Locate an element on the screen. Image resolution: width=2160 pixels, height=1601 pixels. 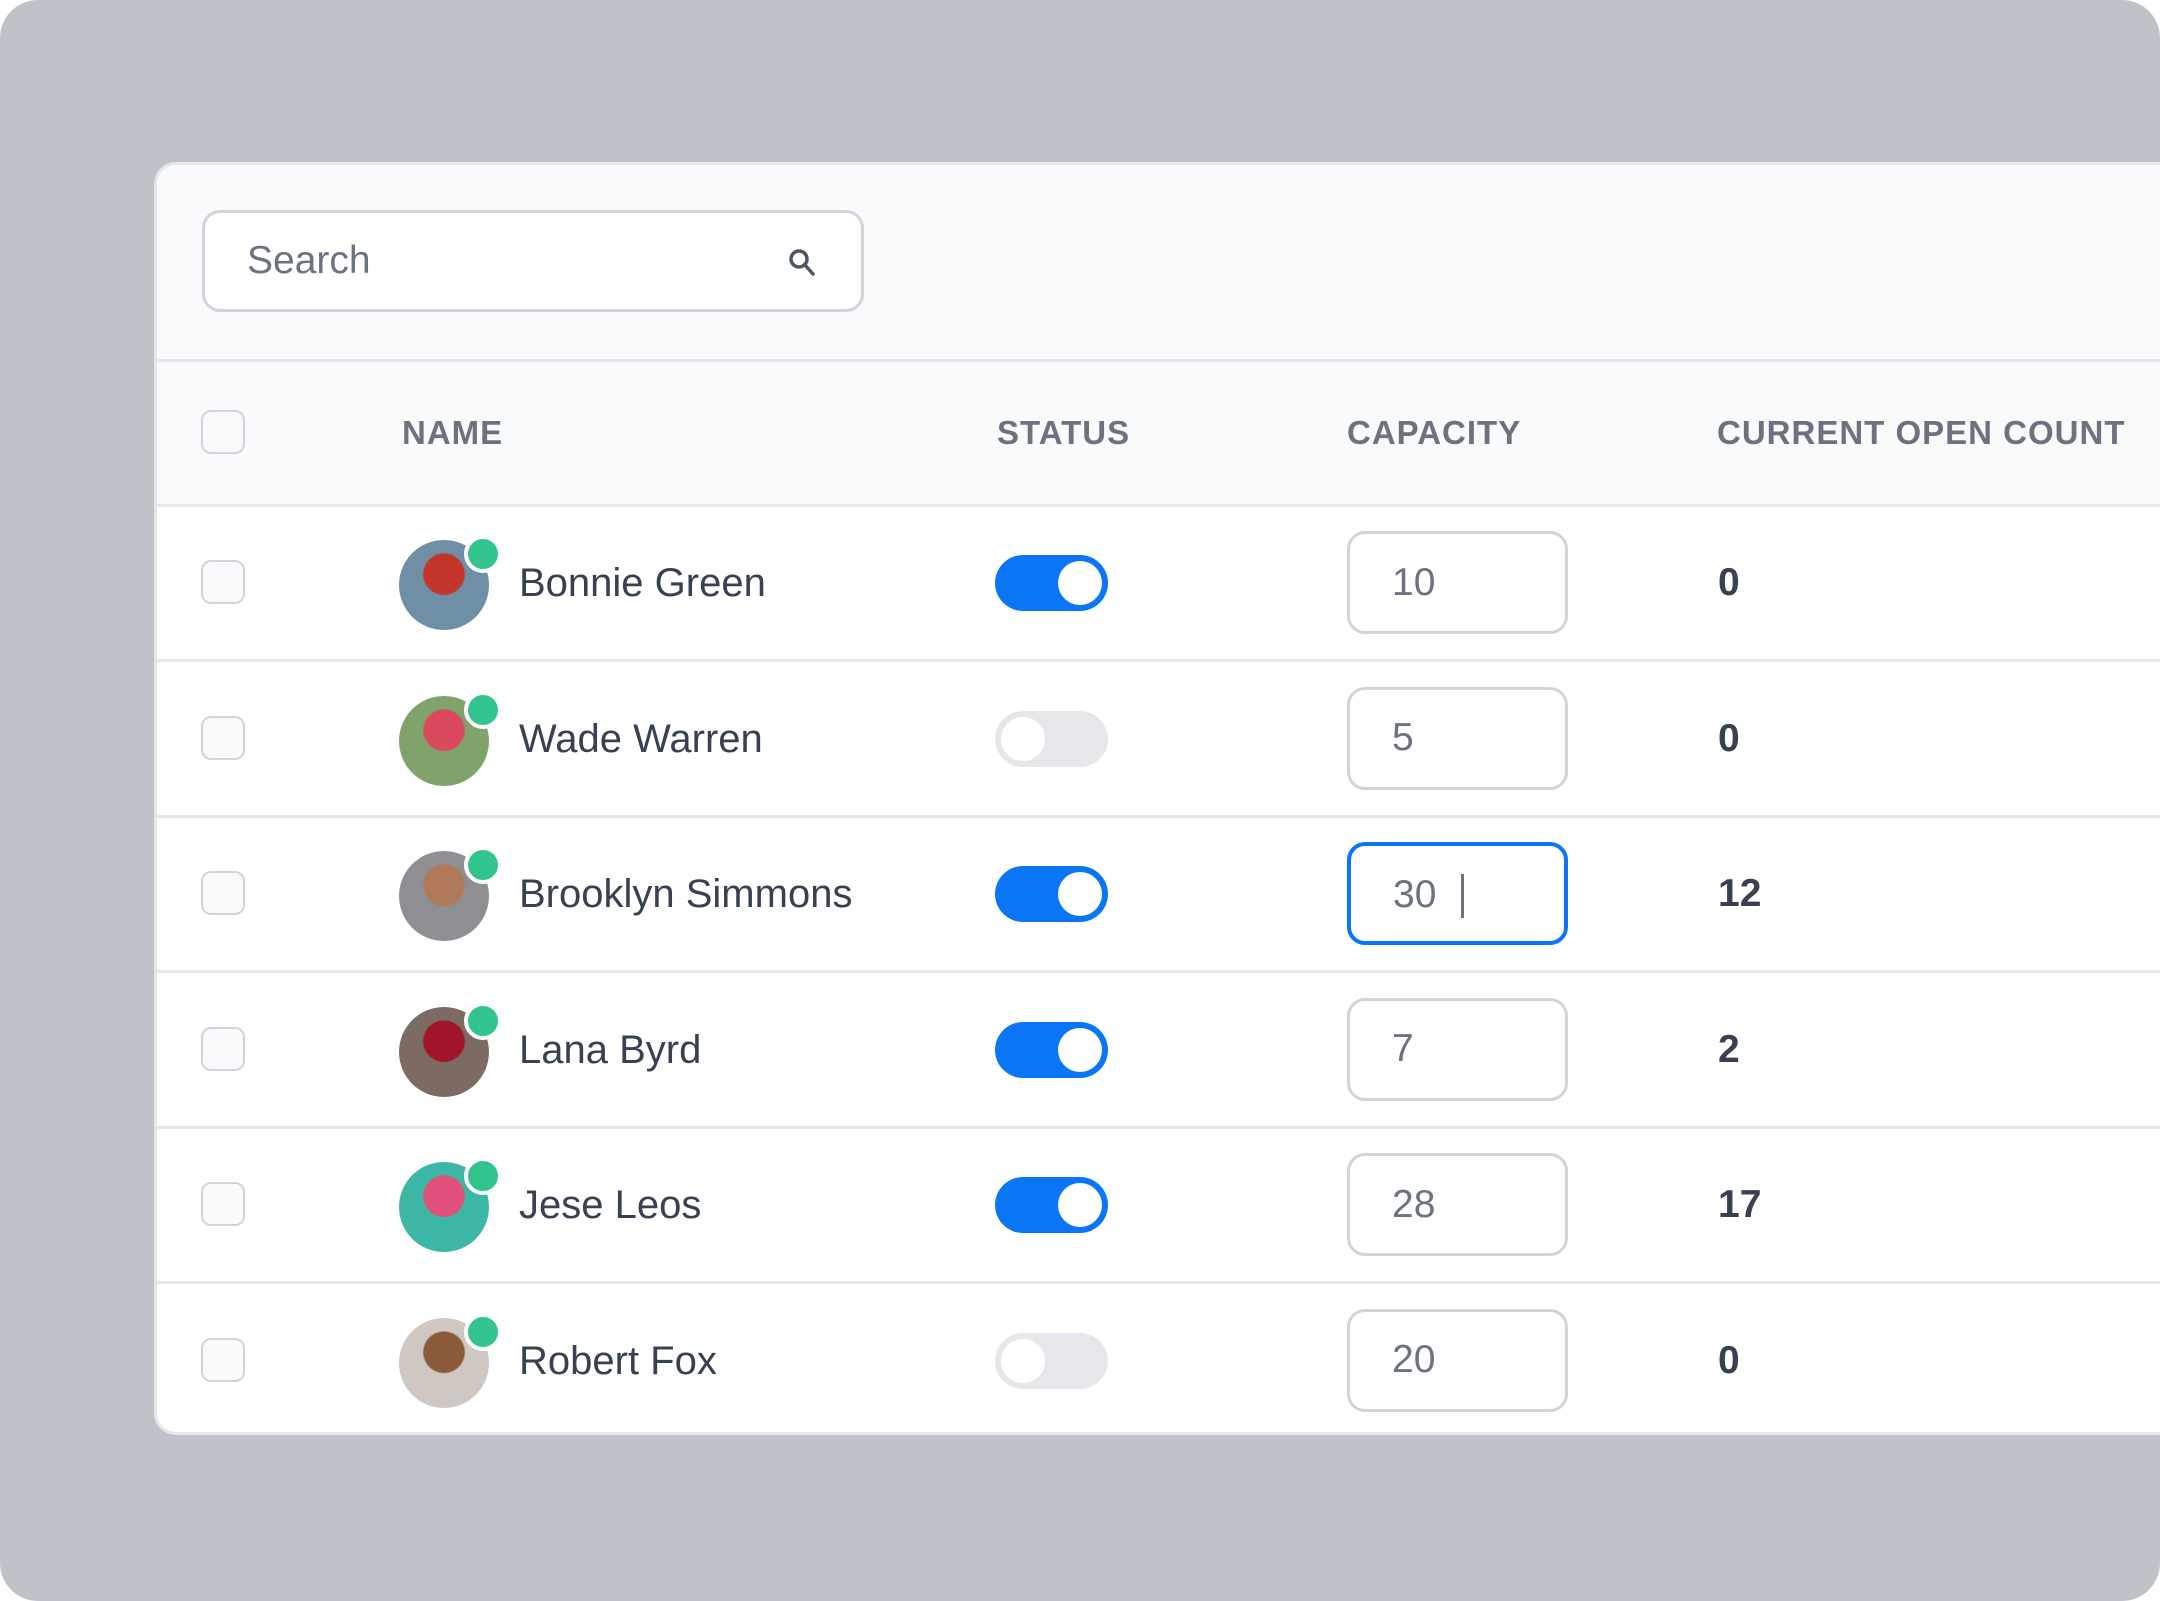
user-name: Bonnie Green is located at coordinates (642, 583).